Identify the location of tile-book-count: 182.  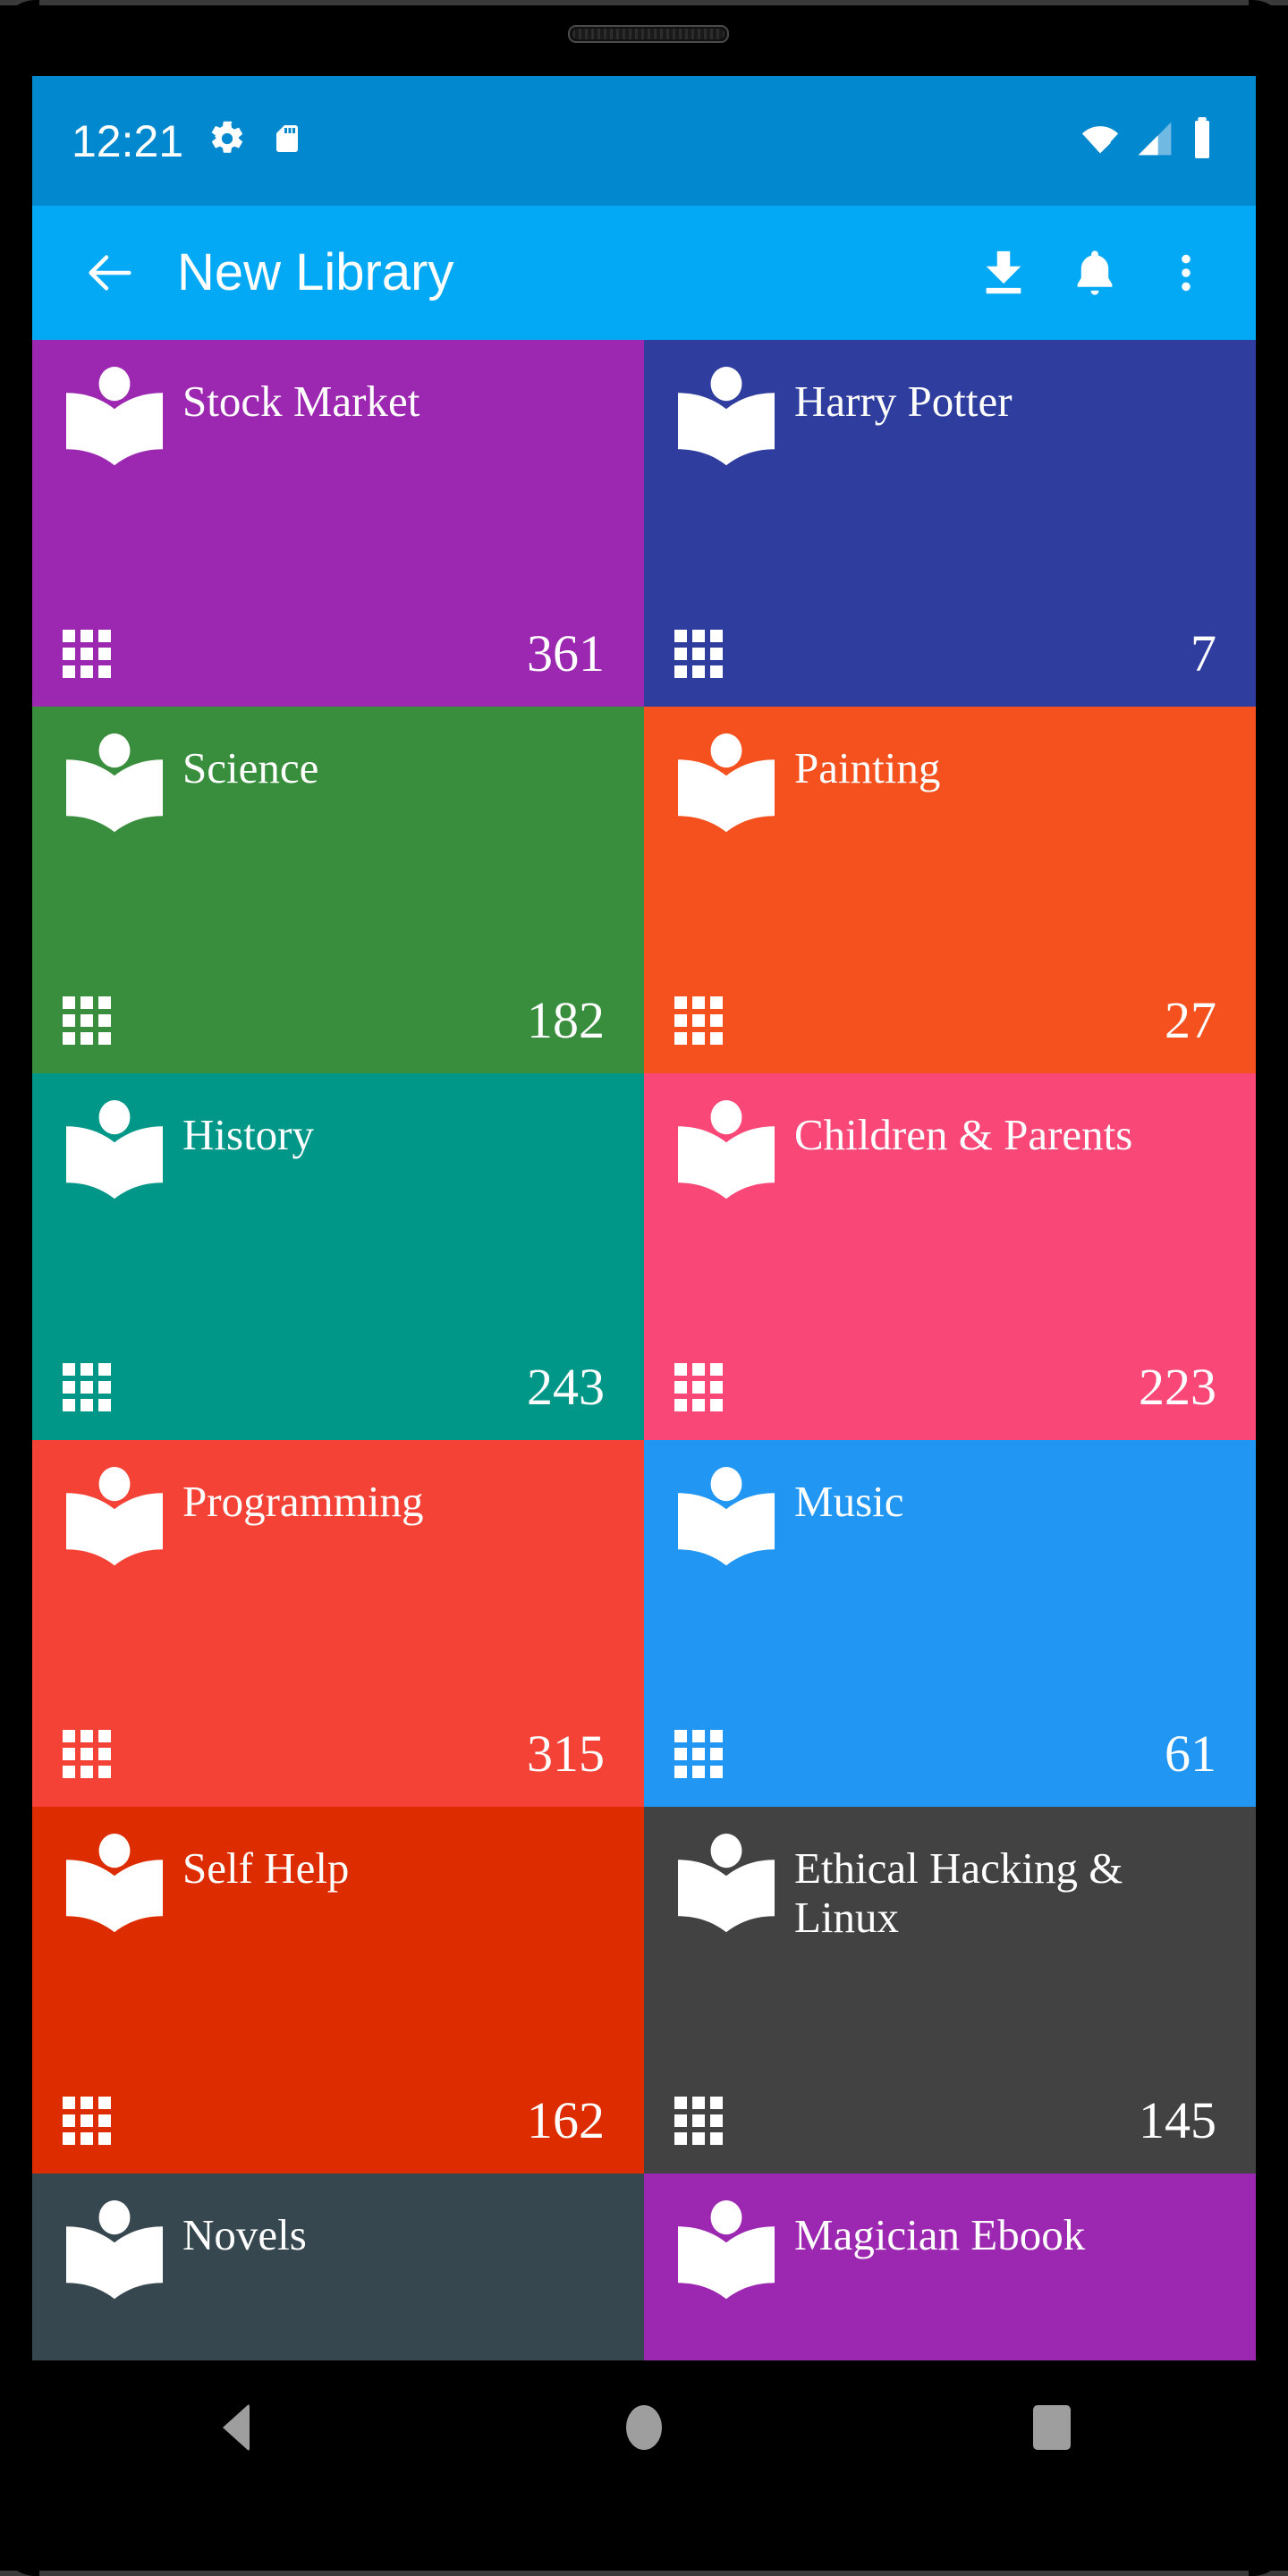
(566, 1020).